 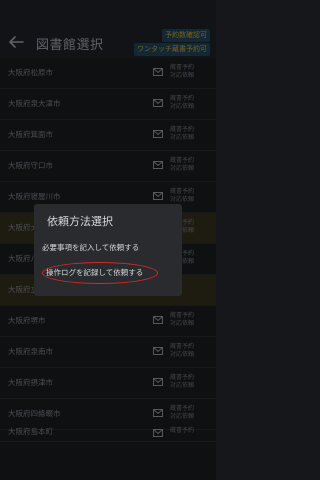 I want to click on log-request-option: 操作ログを記録して依頼する, so click(x=100, y=273).